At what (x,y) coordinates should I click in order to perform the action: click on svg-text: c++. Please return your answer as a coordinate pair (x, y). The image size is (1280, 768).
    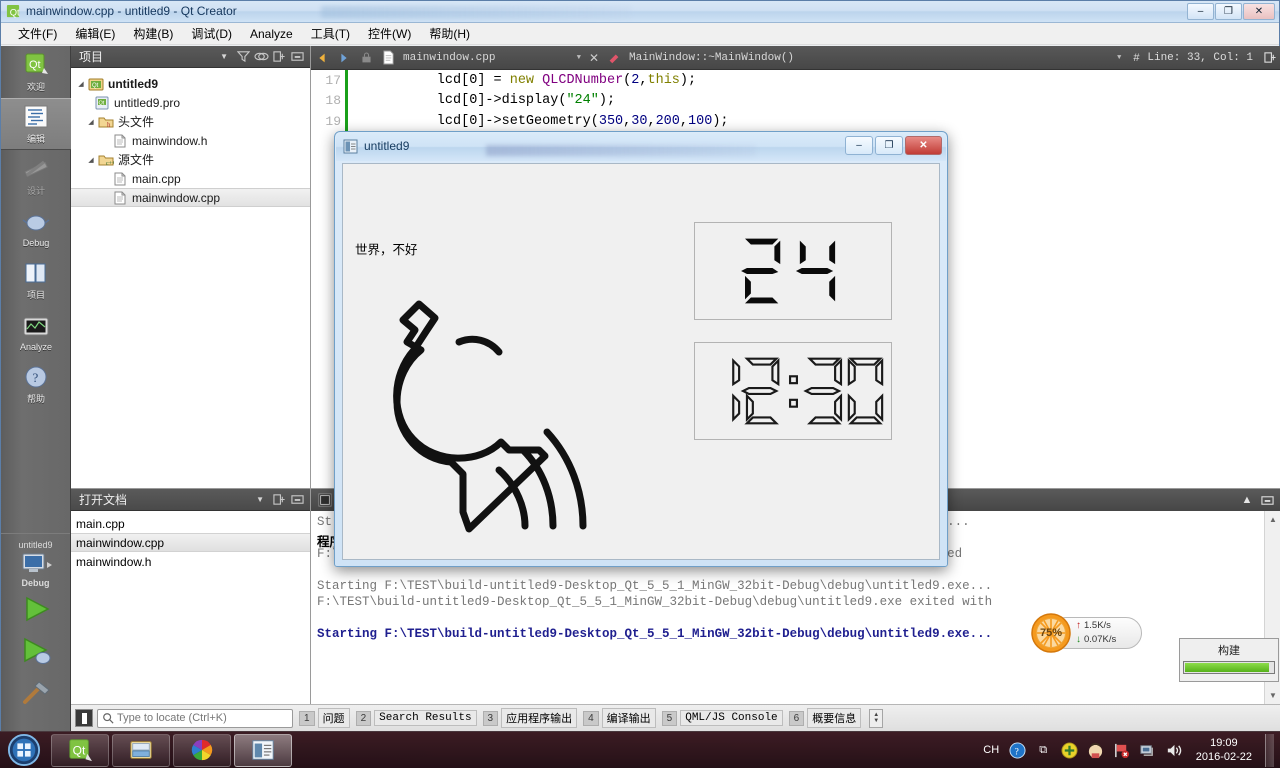
    Looking at the image, I should click on (110, 164).